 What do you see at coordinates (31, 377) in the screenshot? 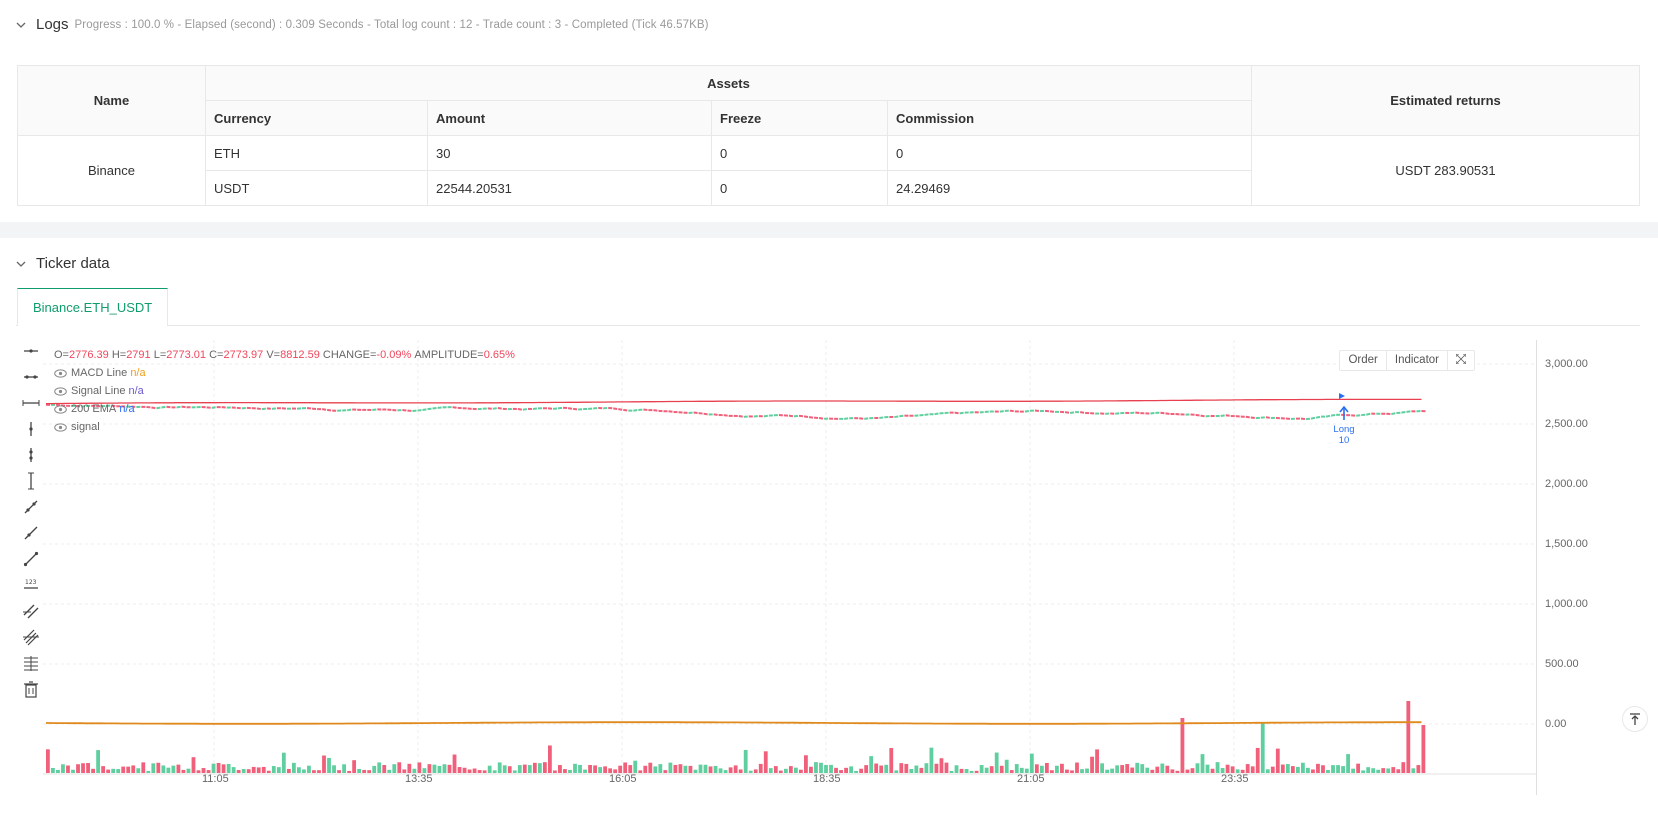
I see `horizontal-ray-icon` at bounding box center [31, 377].